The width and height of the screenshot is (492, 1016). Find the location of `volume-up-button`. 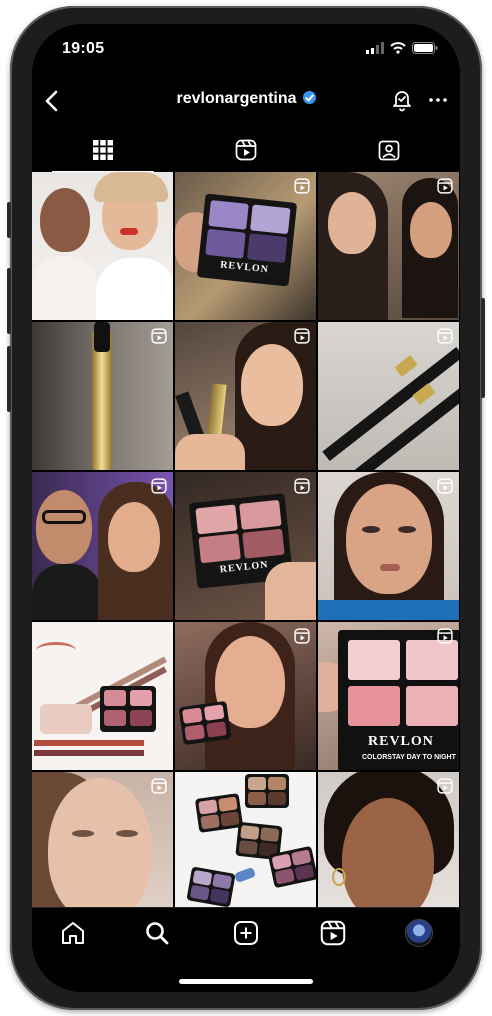

volume-up-button is located at coordinates (9, 301).